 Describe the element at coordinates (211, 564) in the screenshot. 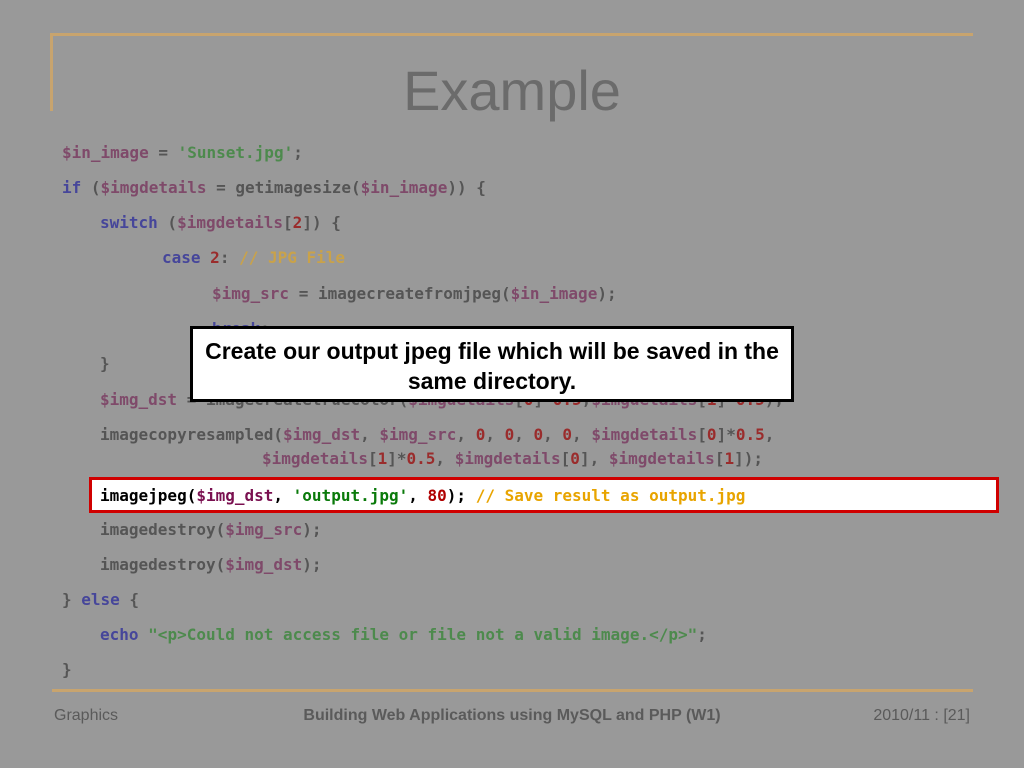

I see `code-line-13: imagedestroy($img_dst);` at that location.